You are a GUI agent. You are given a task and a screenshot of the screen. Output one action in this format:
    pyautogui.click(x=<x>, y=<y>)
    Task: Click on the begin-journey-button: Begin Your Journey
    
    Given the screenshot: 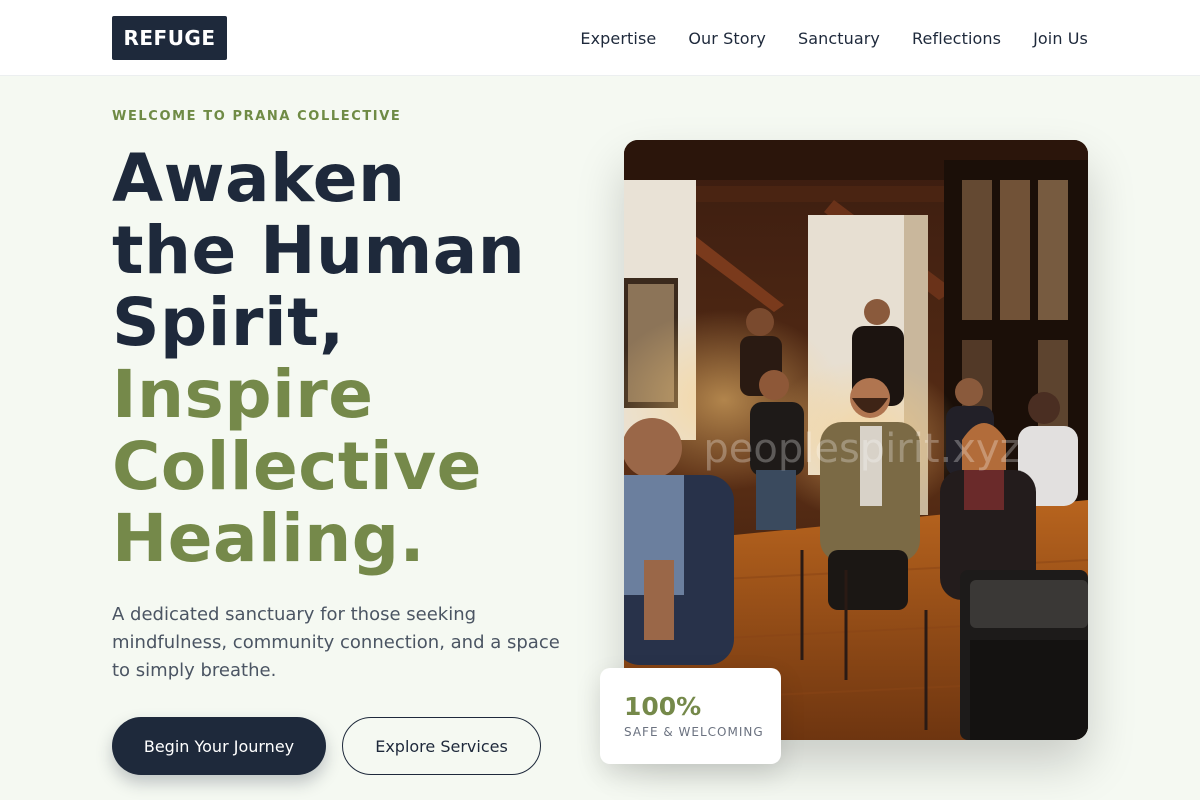 What is the action you would take?
    pyautogui.click(x=219, y=746)
    